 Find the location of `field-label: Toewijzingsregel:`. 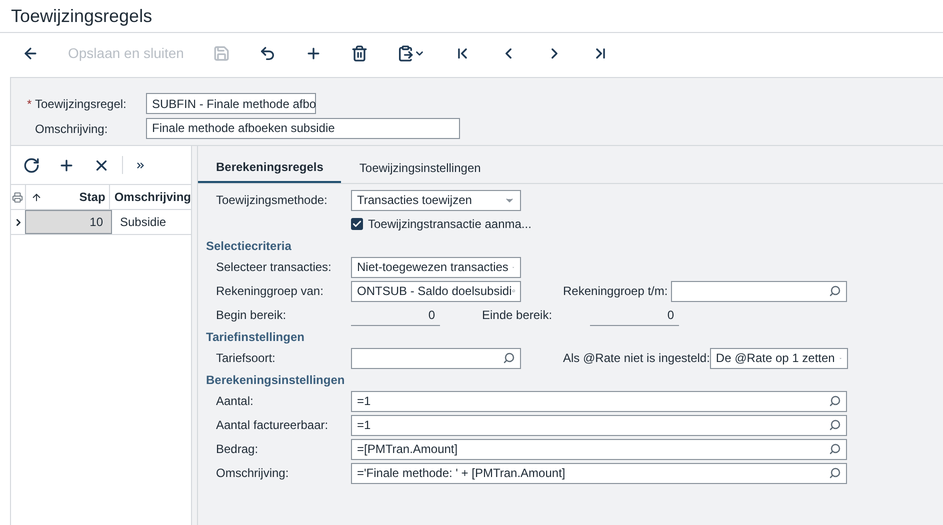

field-label: Toewijzingsregel: is located at coordinates (80, 104).